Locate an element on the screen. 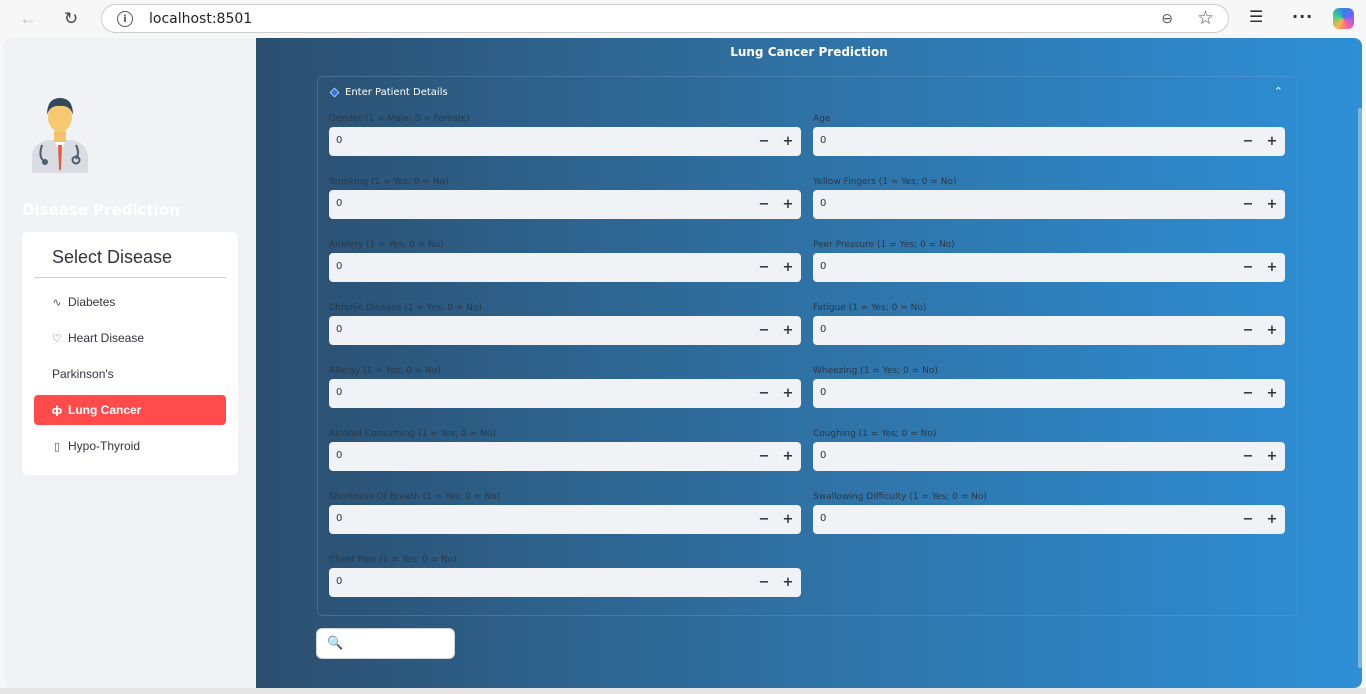 The image size is (1366, 694). lungs-icon: ф is located at coordinates (57, 410).